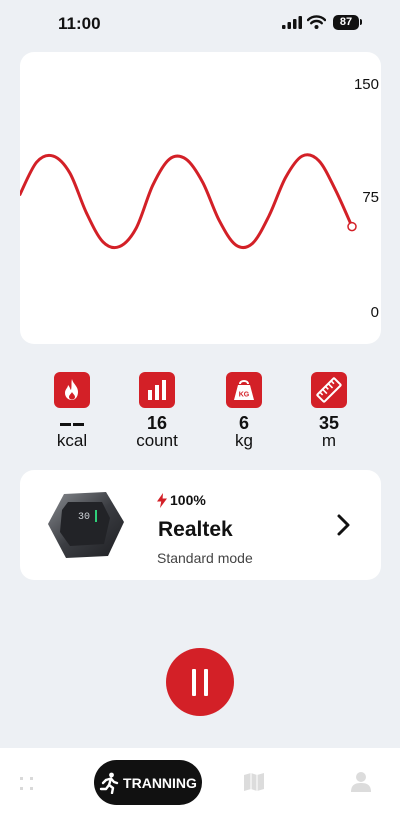  I want to click on device-display-digits: 30, so click(84, 517).